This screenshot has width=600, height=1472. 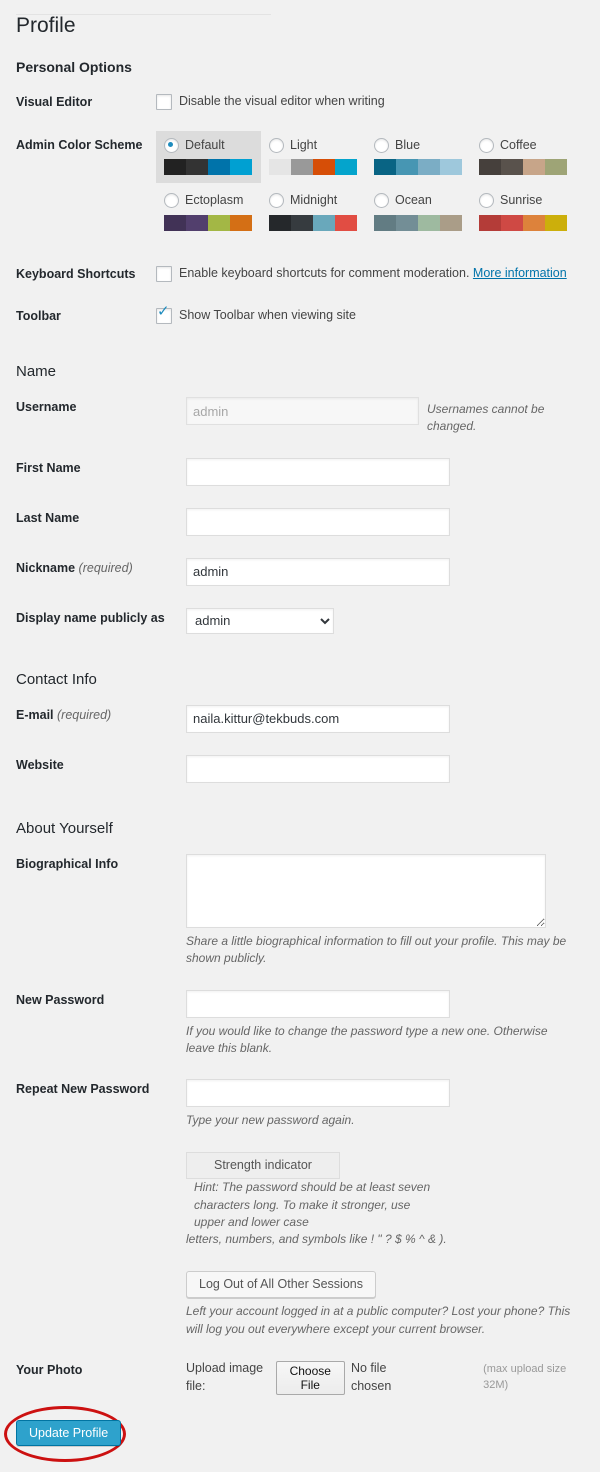 I want to click on section-heading-personal-options: Personal Options, so click(x=74, y=67).